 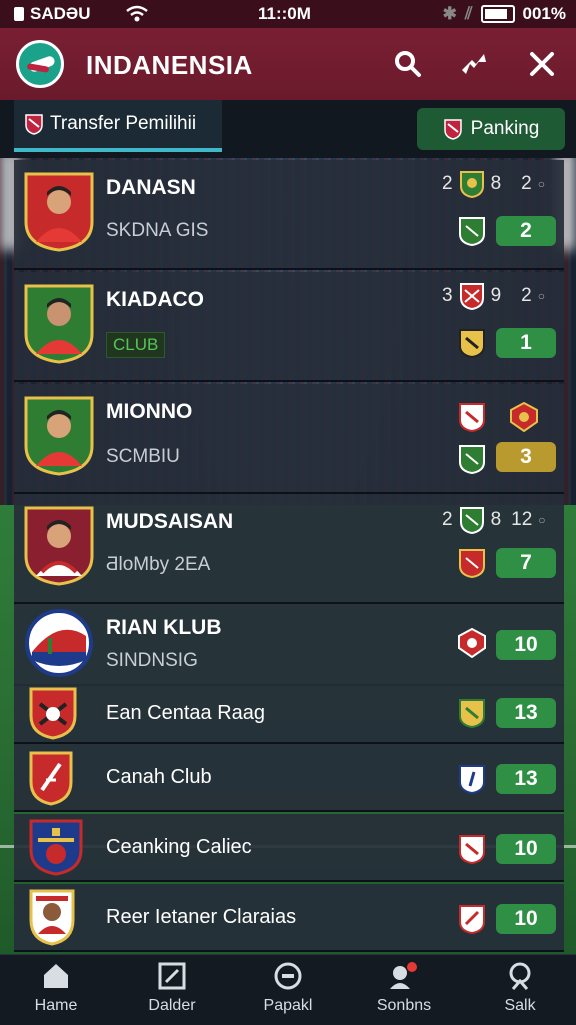 What do you see at coordinates (159, 777) in the screenshot?
I see `club-name: Canah Club` at bounding box center [159, 777].